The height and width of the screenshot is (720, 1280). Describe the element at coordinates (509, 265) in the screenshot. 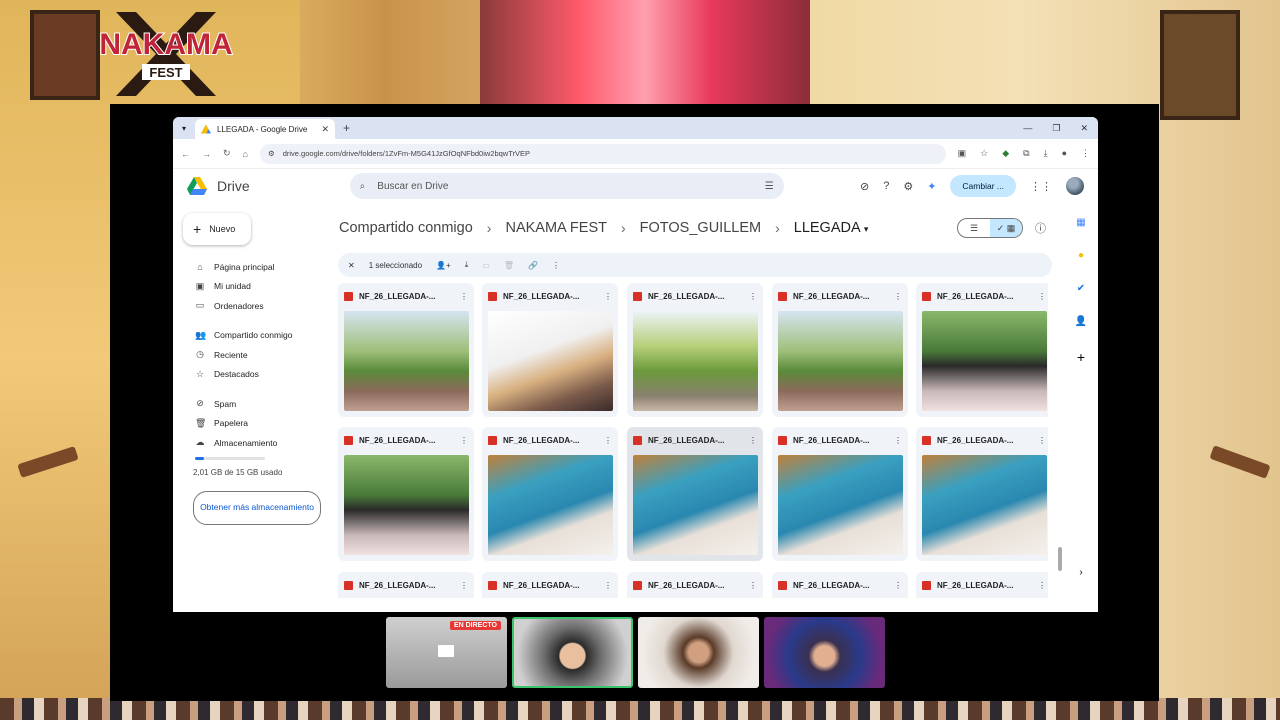

I see `delete-icon: 🗑` at that location.